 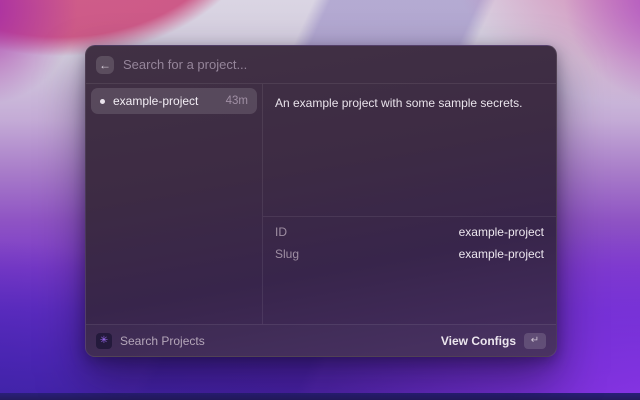 What do you see at coordinates (321, 340) in the screenshot?
I see `action-bar: ✳ Search Projects View Configs ↵` at bounding box center [321, 340].